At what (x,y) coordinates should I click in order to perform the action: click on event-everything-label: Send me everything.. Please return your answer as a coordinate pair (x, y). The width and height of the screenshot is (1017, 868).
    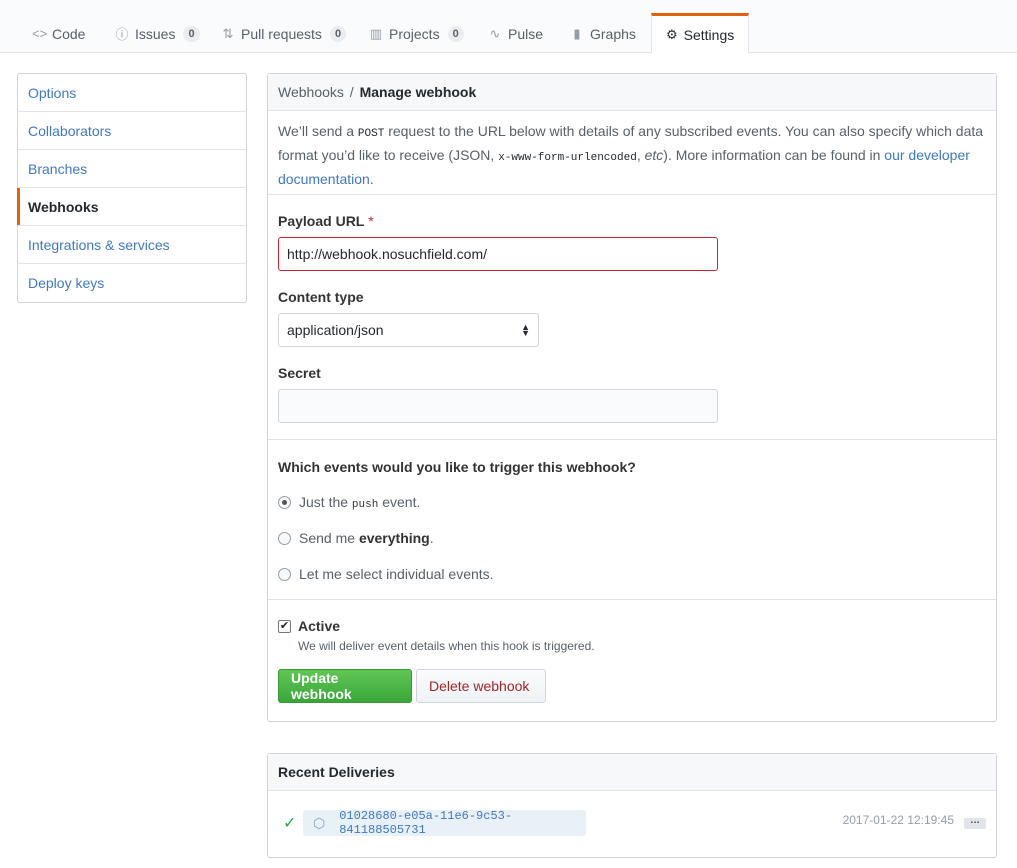
    Looking at the image, I should click on (366, 538).